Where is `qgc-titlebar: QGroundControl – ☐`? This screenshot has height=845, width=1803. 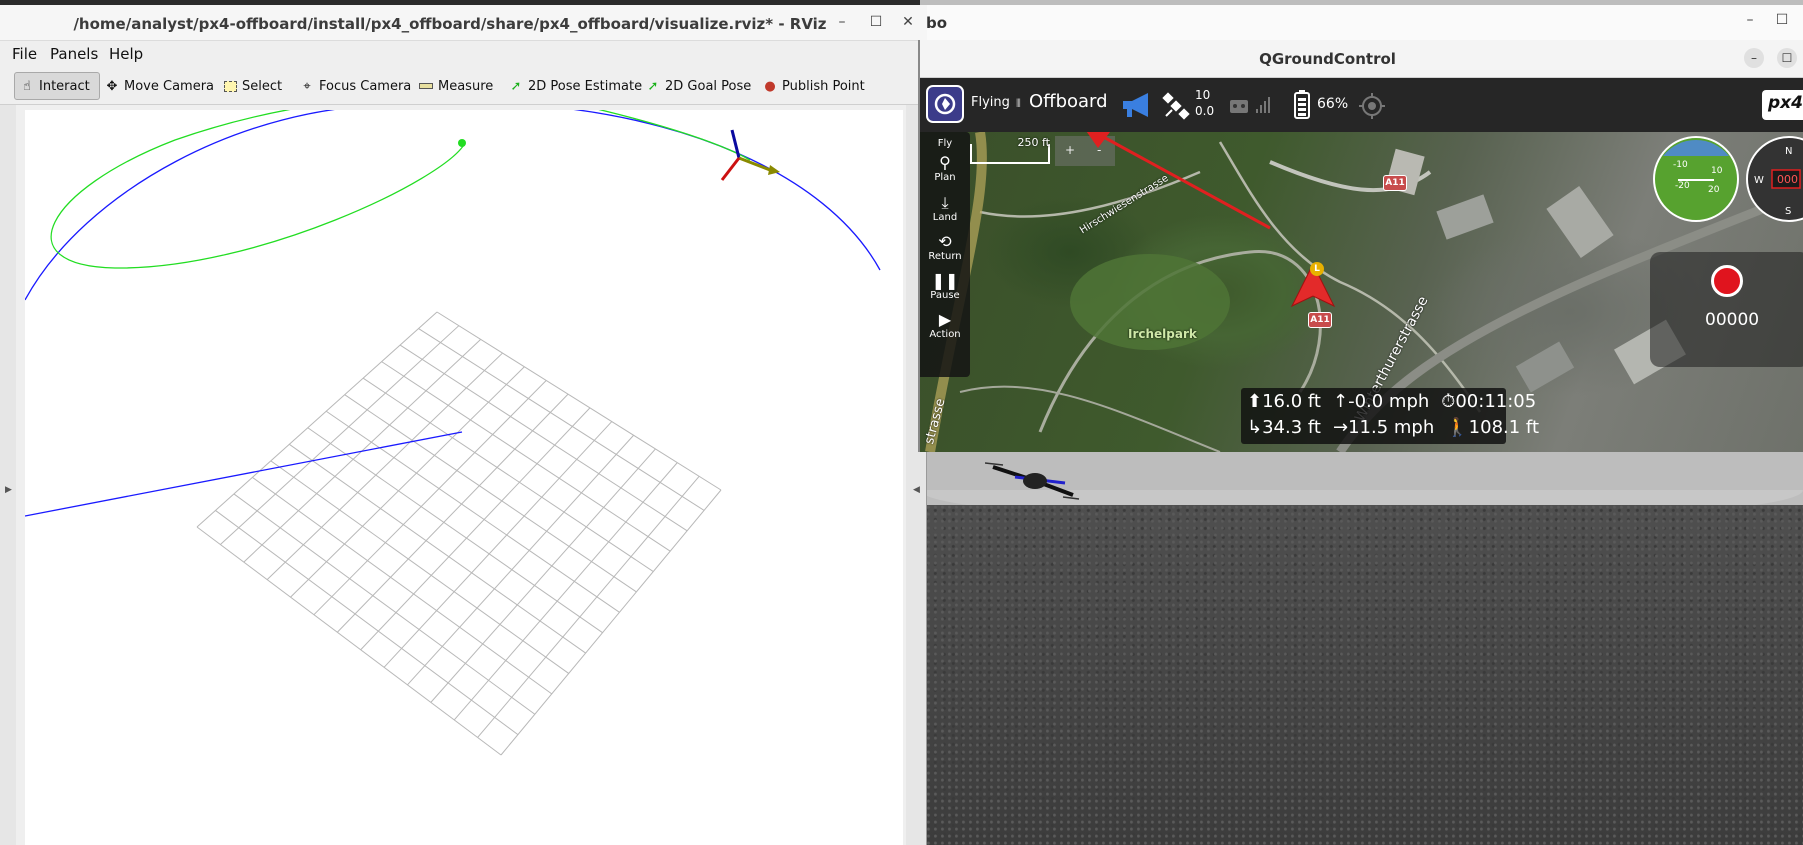
qgc-titlebar: QGroundControl – ☐ is located at coordinates (1361, 59).